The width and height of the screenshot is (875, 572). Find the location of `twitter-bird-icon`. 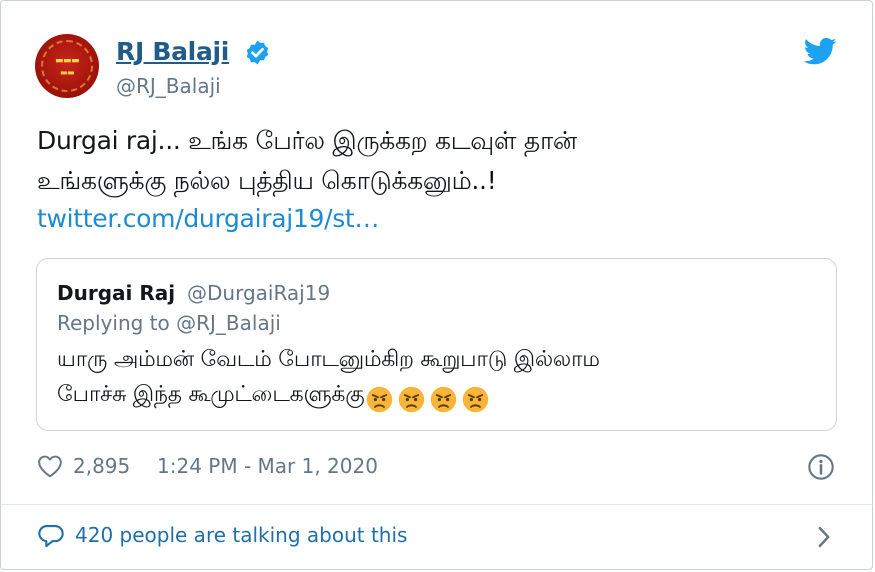

twitter-bird-icon is located at coordinates (820, 51).